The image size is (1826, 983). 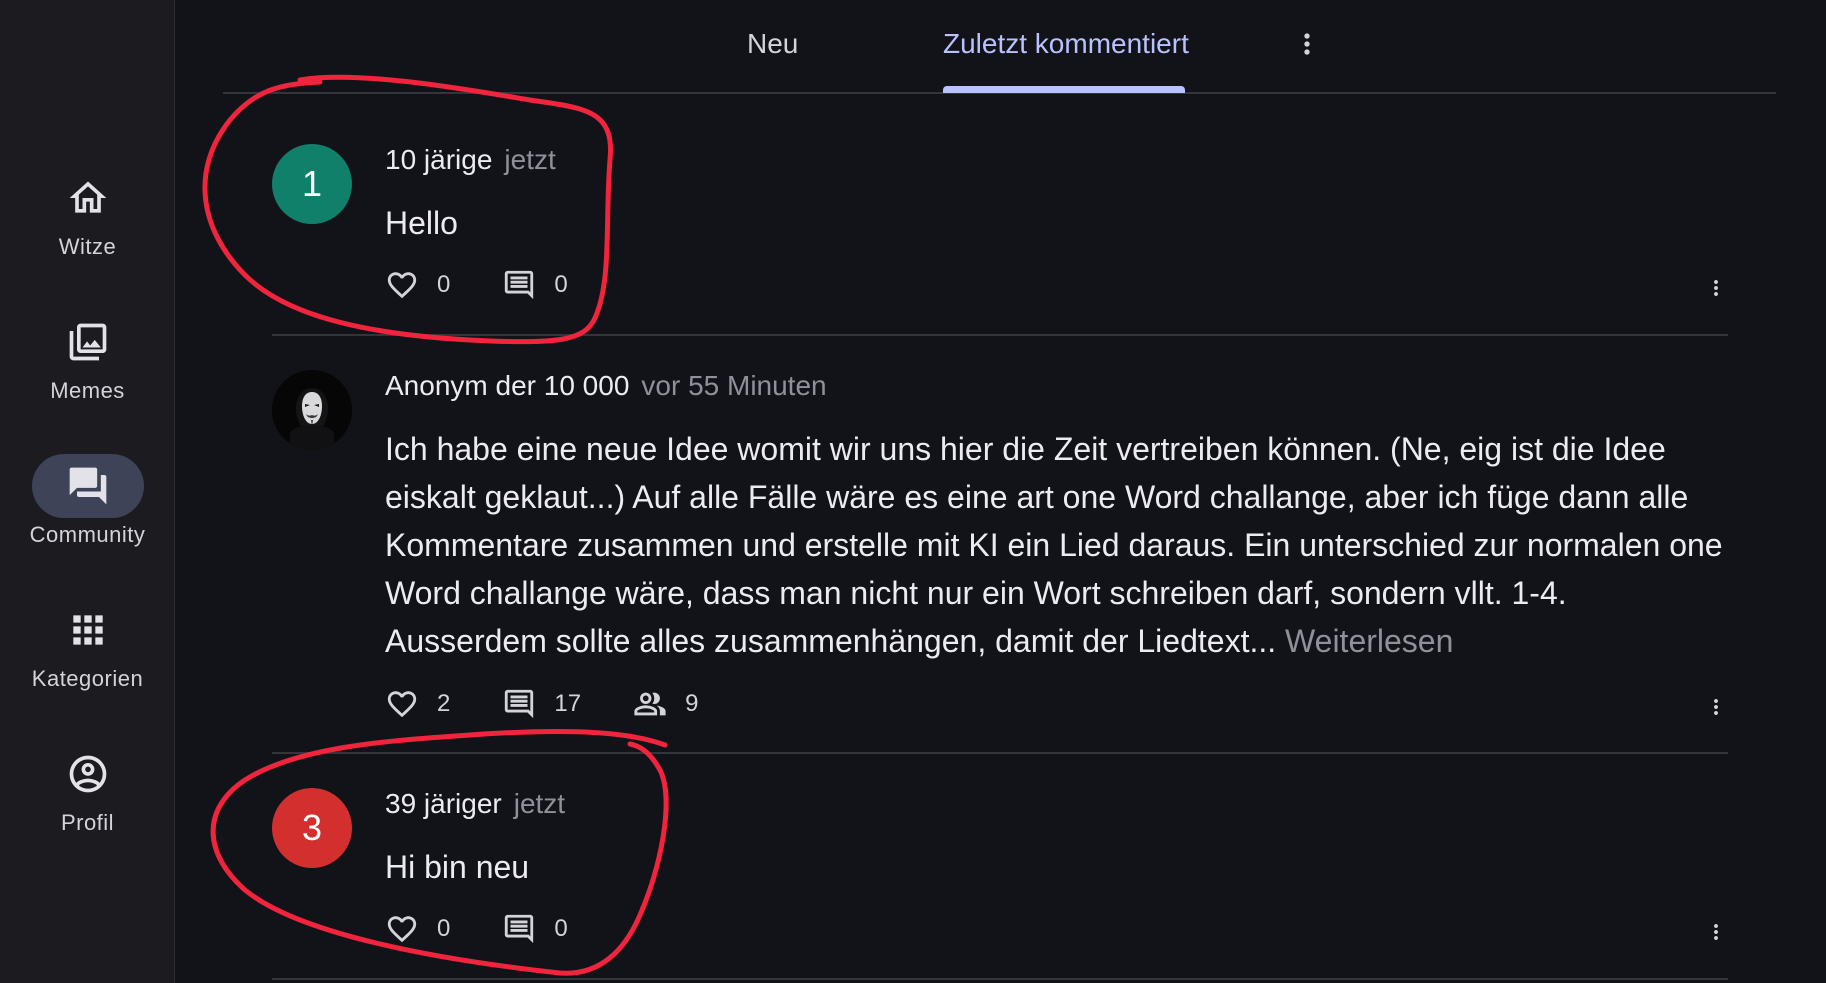 What do you see at coordinates (87, 678) in the screenshot?
I see `nav-label: Kategorien` at bounding box center [87, 678].